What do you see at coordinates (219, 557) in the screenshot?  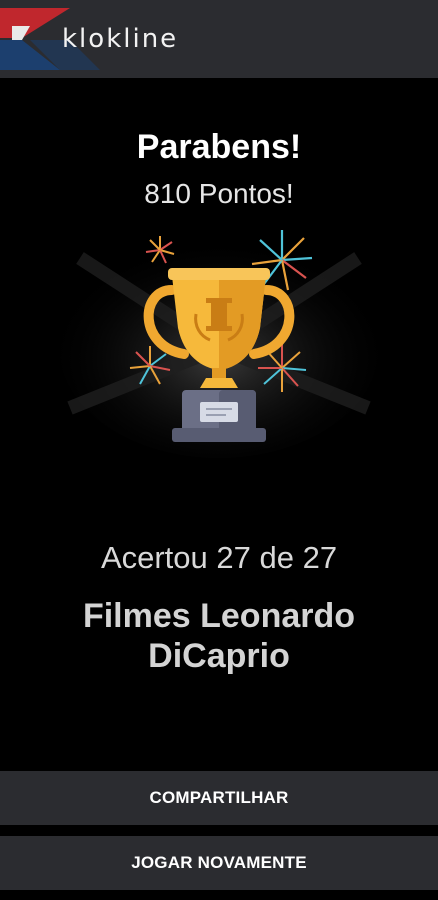 I see `score-text: Acertou 27 de 27` at bounding box center [219, 557].